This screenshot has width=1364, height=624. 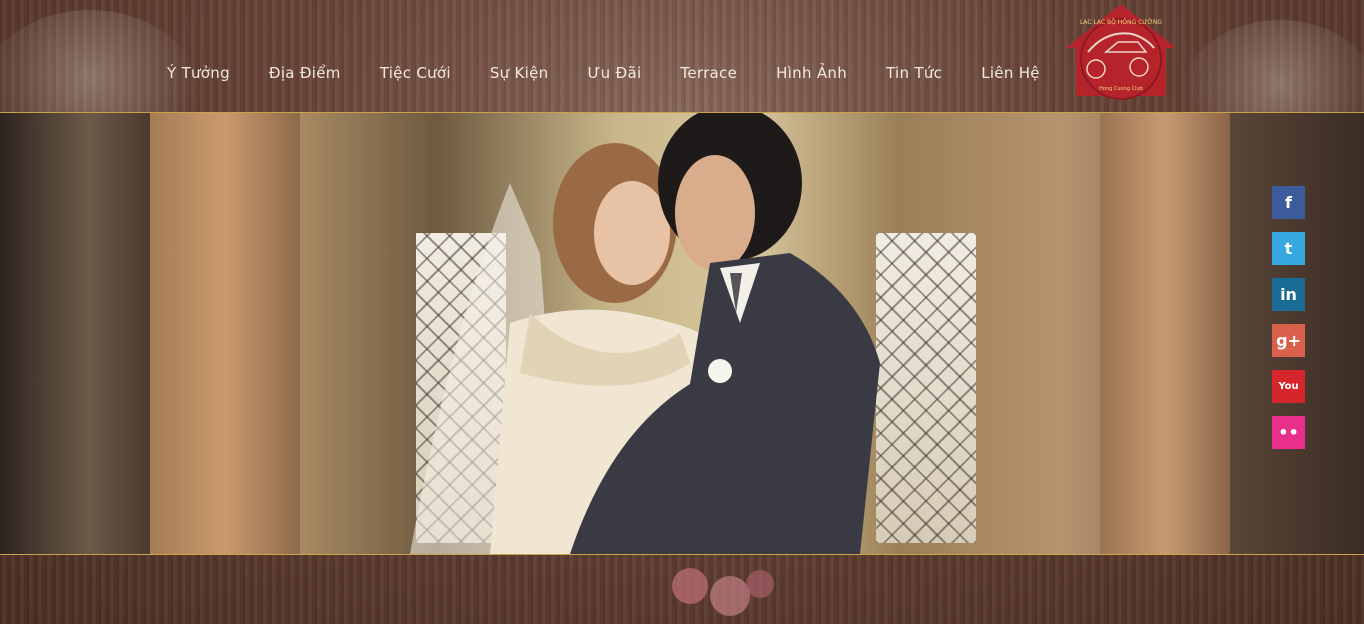 I want to click on facebook-icon: f, so click(x=1288, y=202).